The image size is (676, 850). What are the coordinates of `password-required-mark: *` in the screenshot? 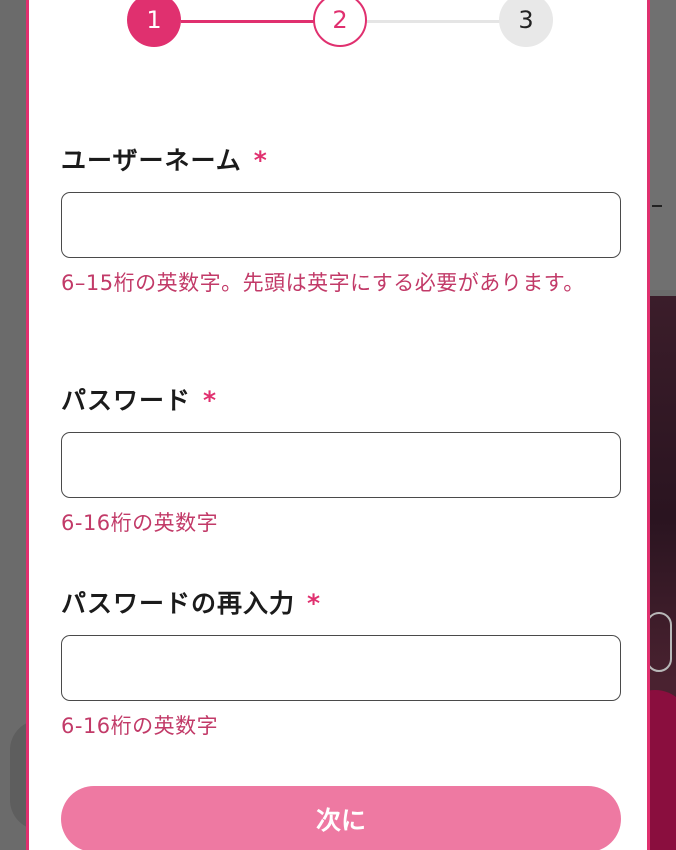 It's located at (210, 400).